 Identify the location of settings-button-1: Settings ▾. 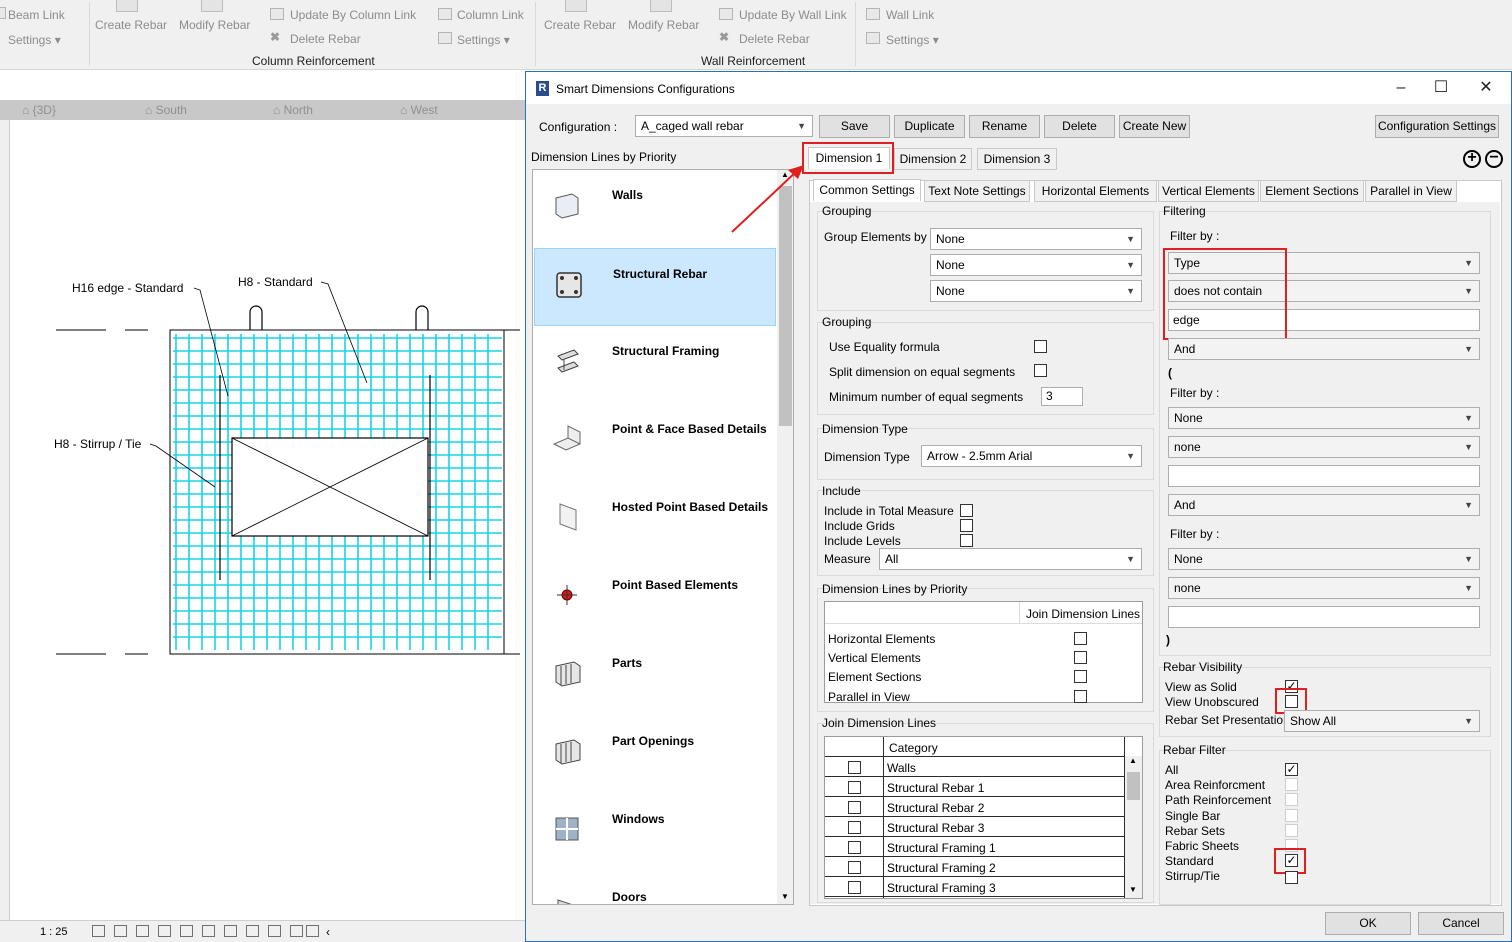
(34, 40).